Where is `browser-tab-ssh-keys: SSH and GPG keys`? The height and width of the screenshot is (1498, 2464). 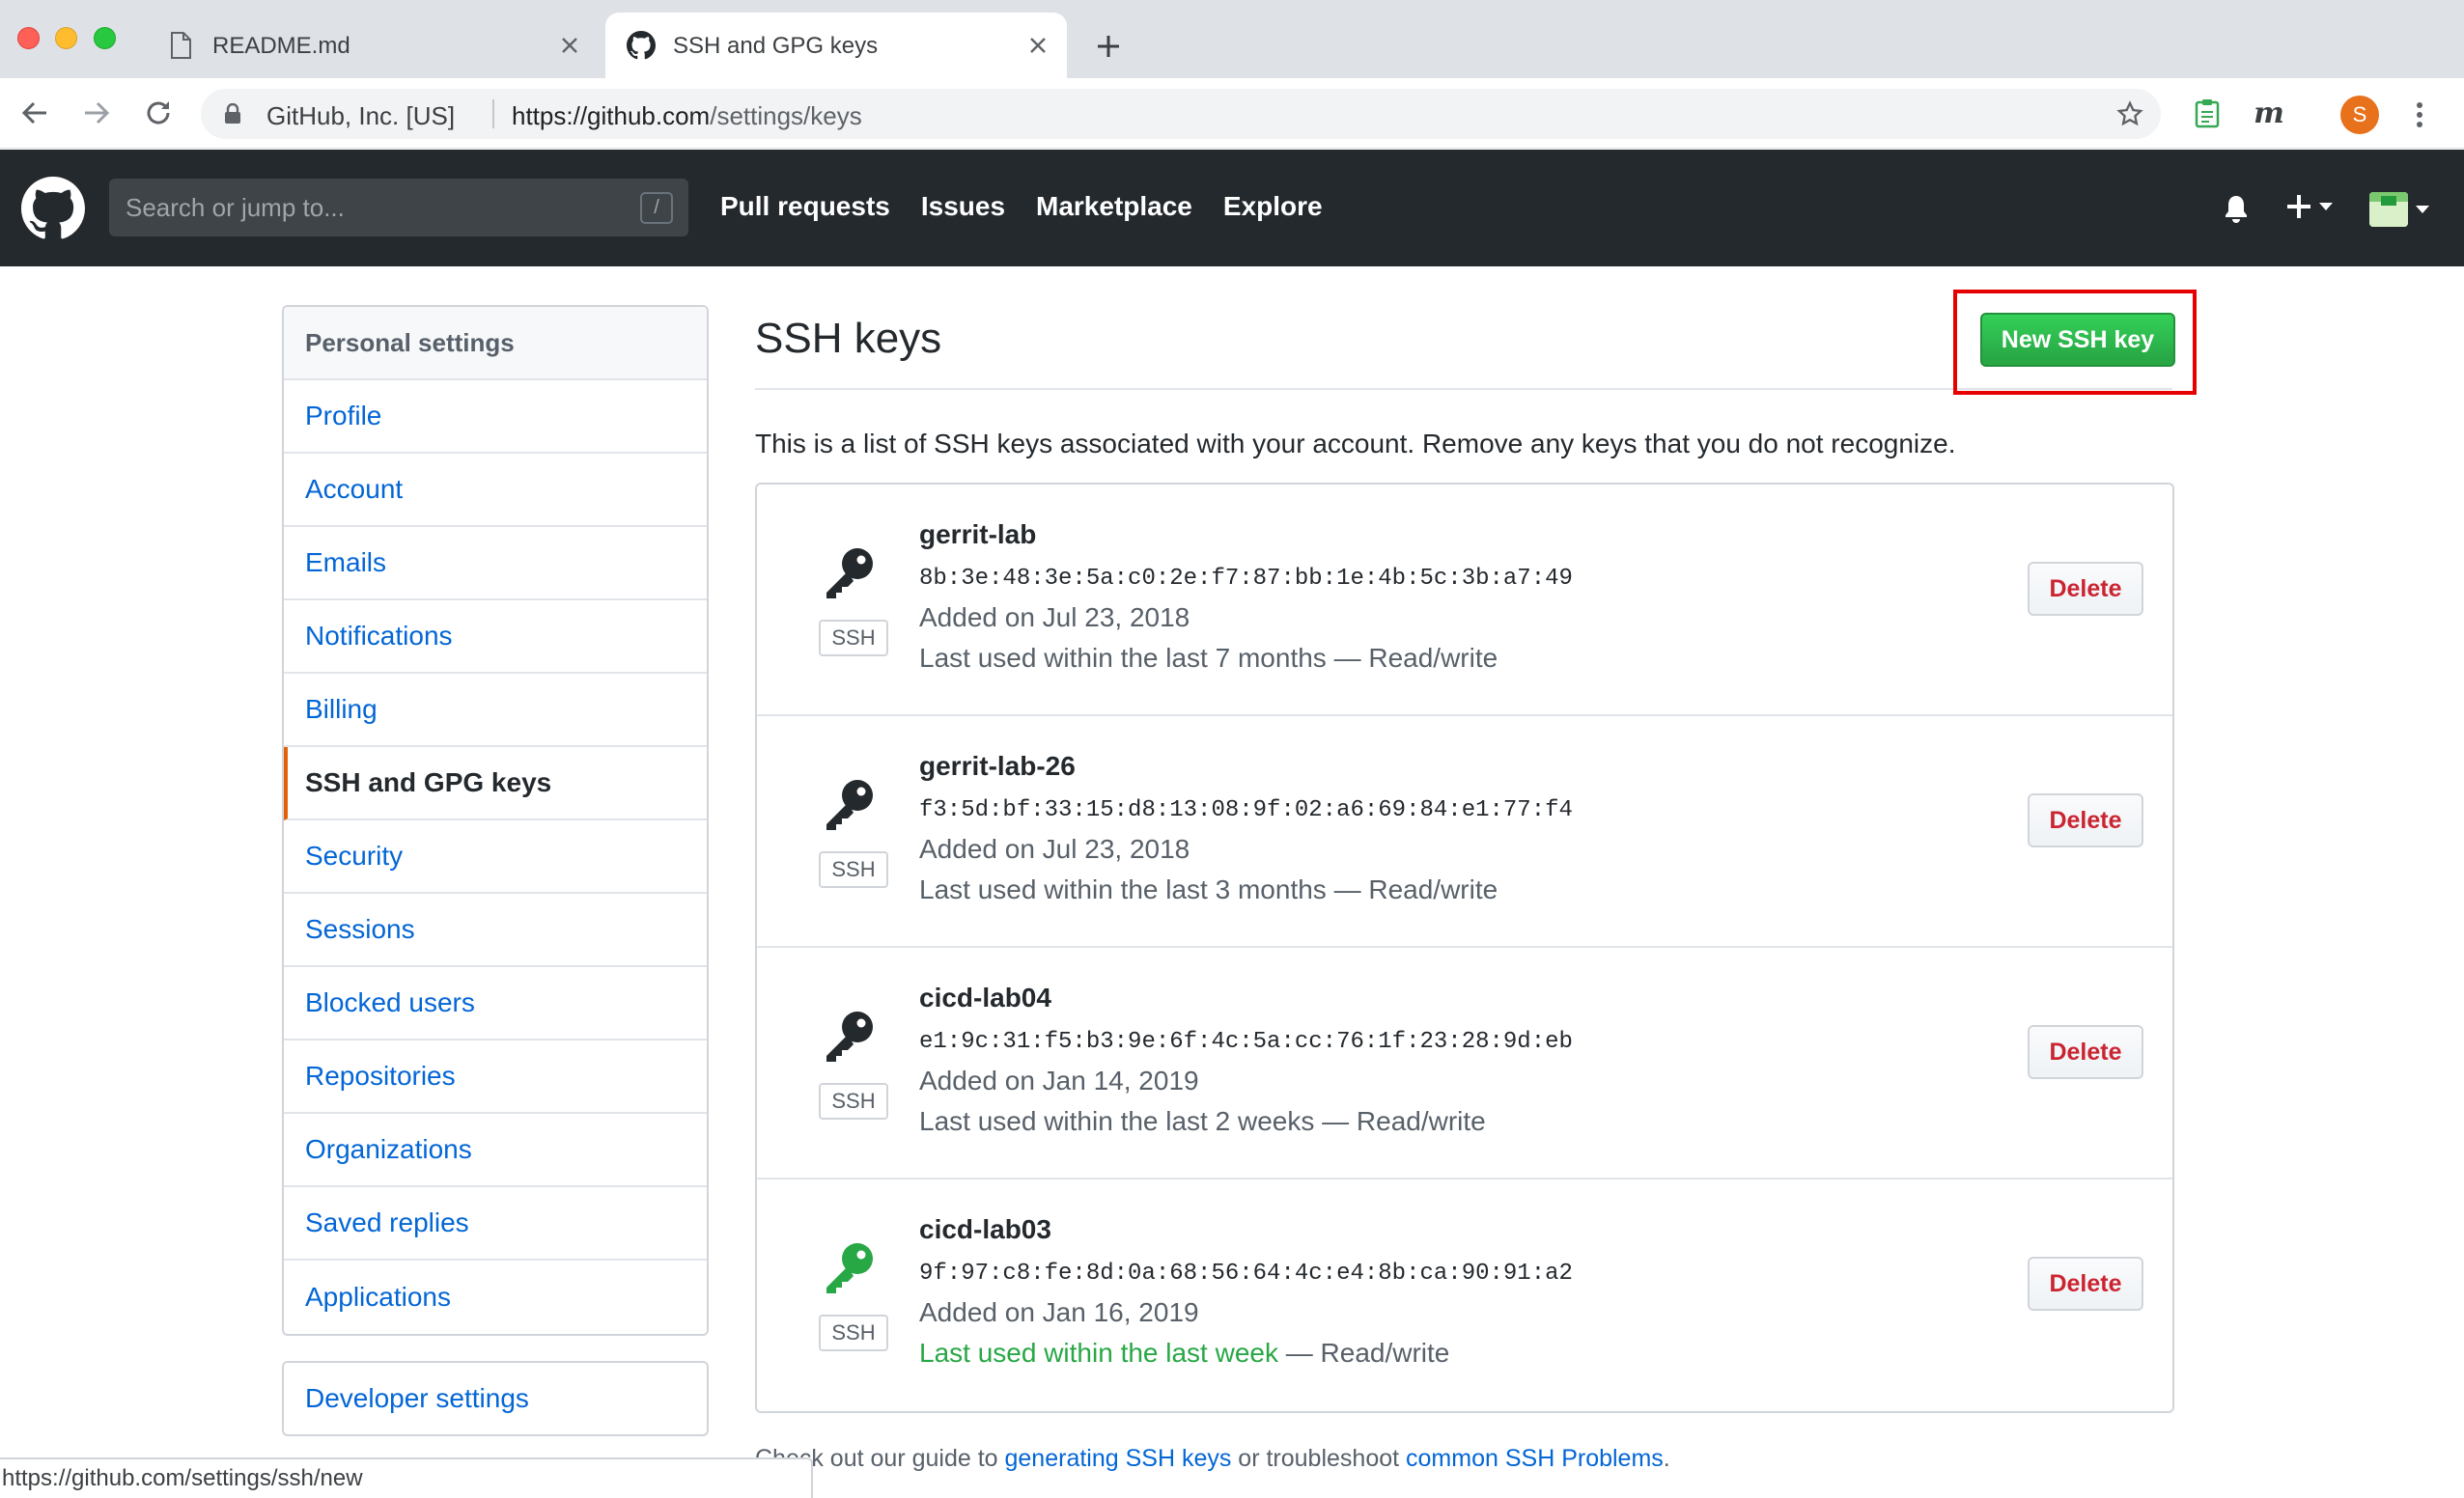 browser-tab-ssh-keys: SSH and GPG keys is located at coordinates (836, 45).